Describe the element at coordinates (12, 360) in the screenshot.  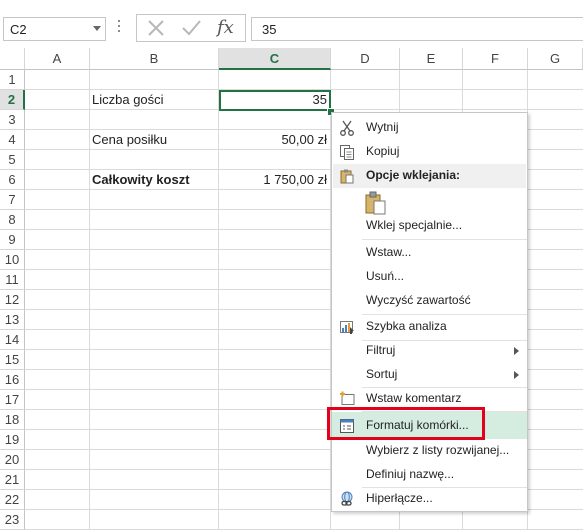
I see `row-header: 15` at that location.